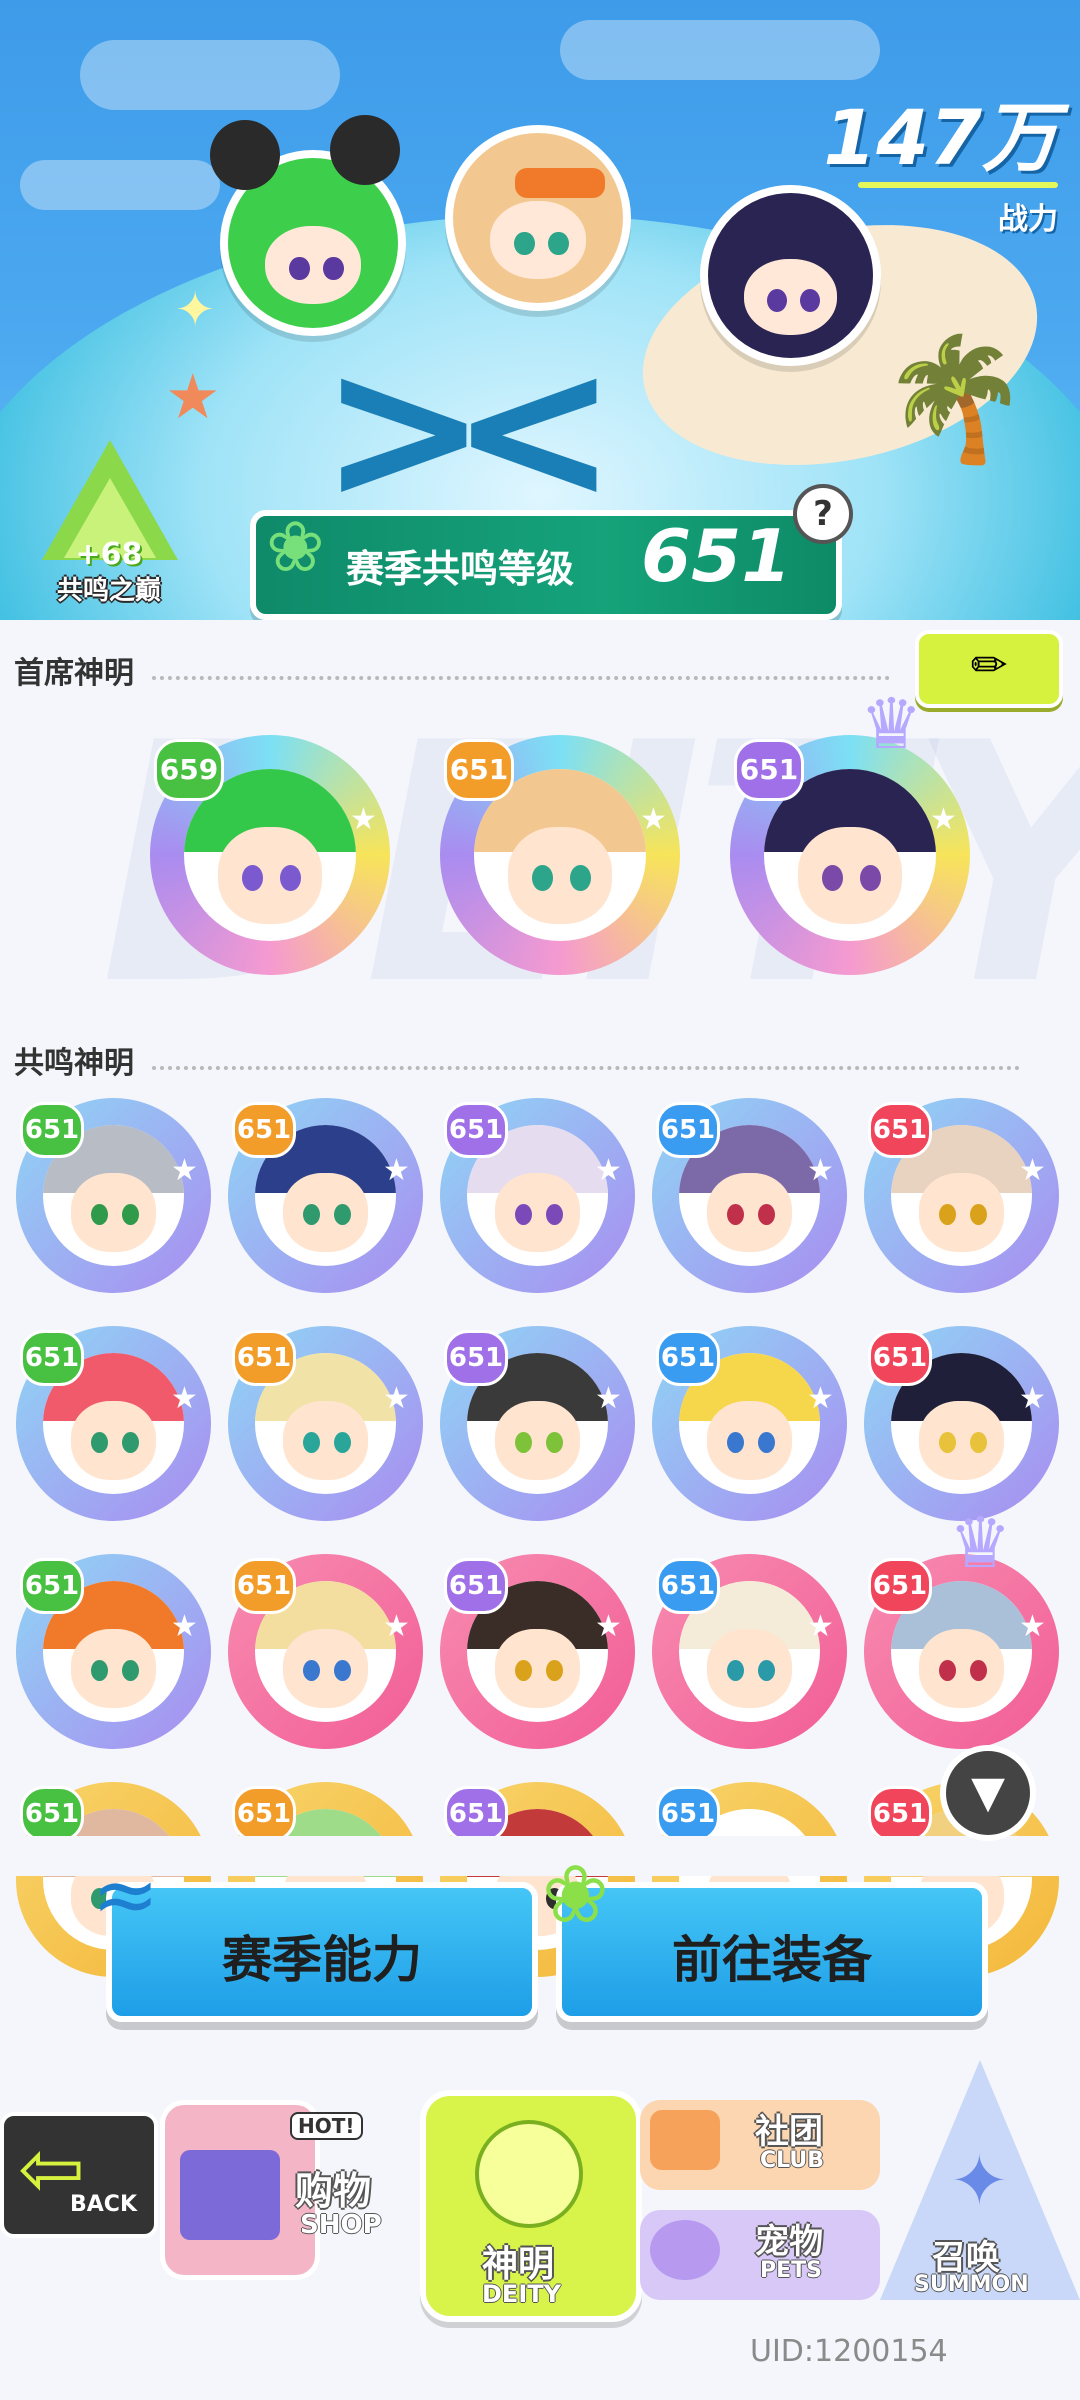 Image resolution: width=1080 pixels, height=2400 pixels. I want to click on nav-pets: 宠物 PETS, so click(765, 2255).